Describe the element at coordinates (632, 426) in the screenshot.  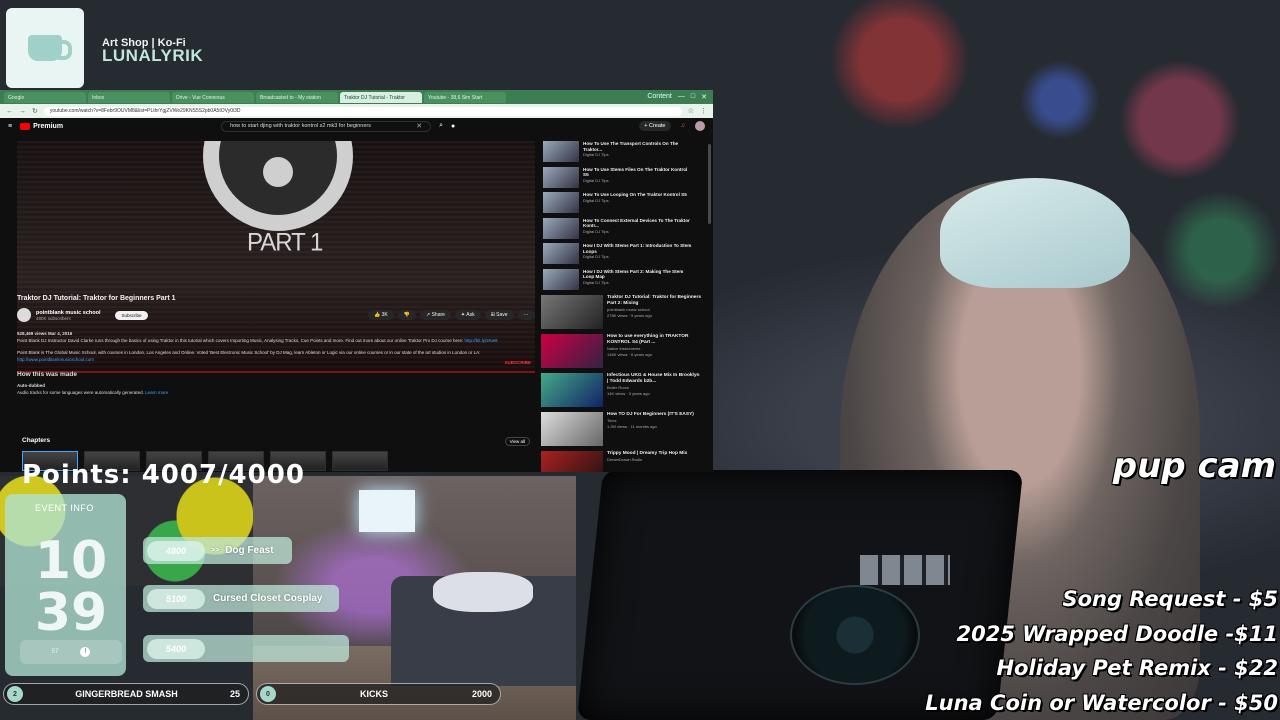
I see `related-meta: 1.2M views · 11 months ago` at that location.